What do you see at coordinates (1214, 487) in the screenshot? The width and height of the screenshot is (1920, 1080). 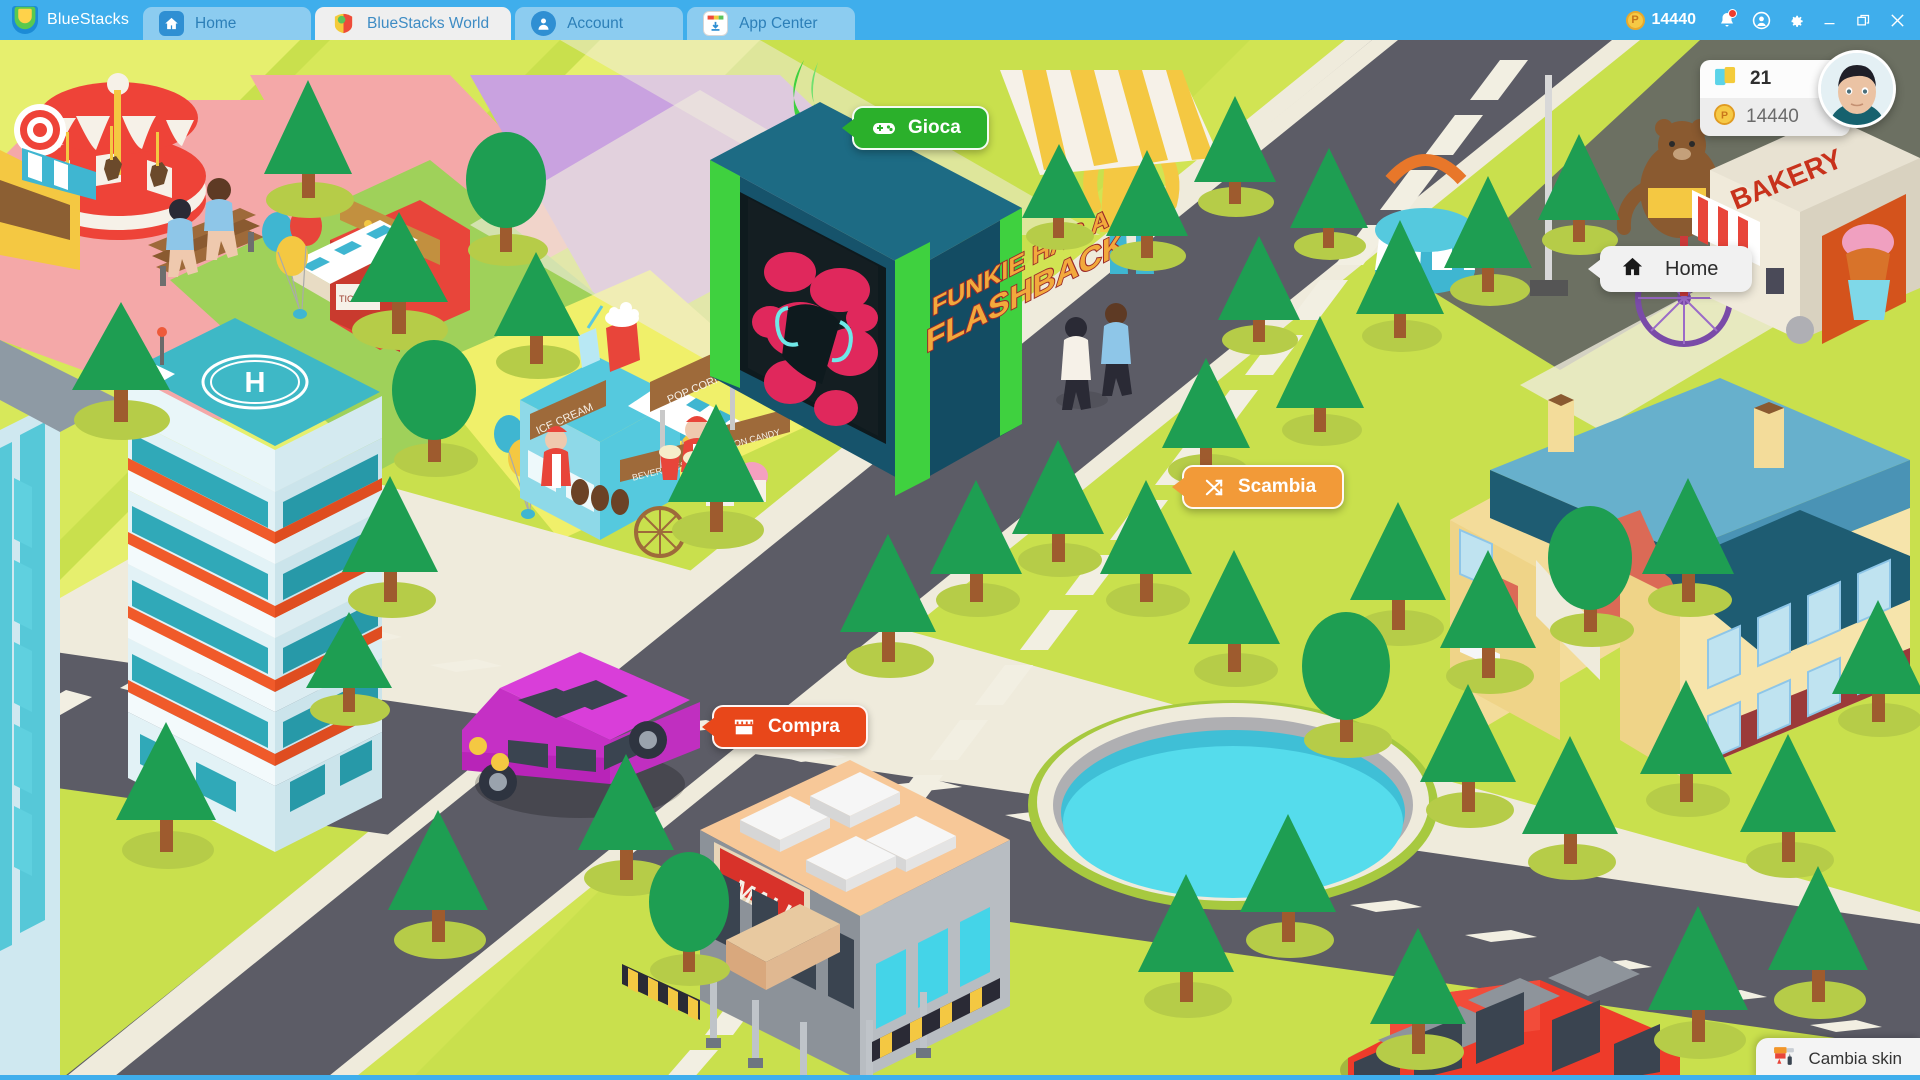 I see `exchange-arrows-icon` at bounding box center [1214, 487].